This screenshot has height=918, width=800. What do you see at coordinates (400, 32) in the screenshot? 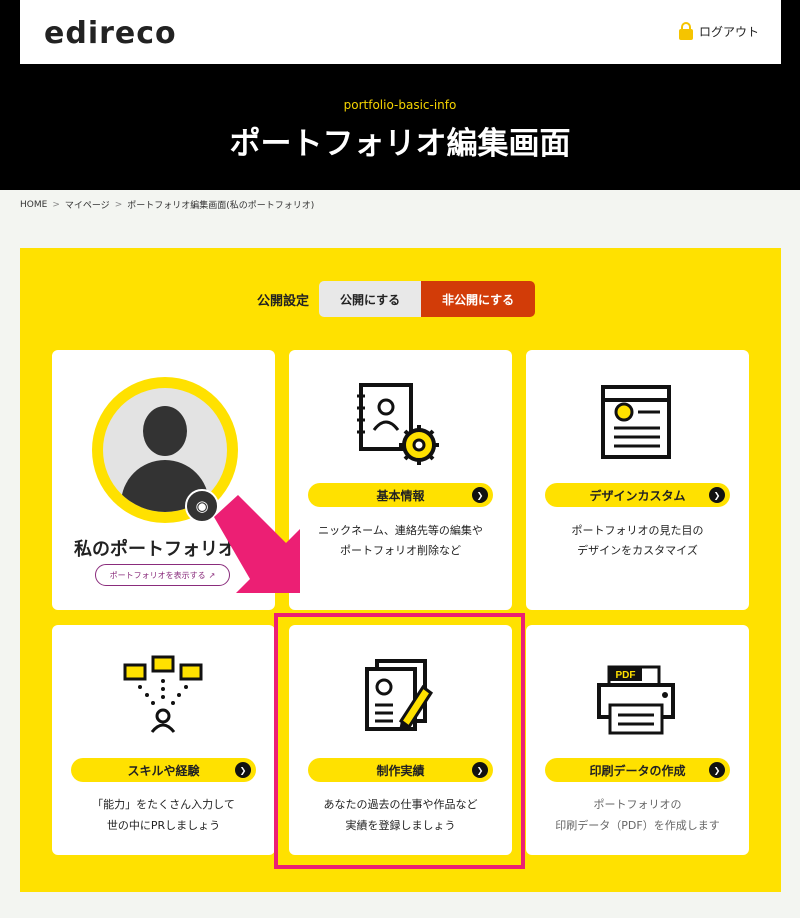
I see `top-bar: edireco ログアウト` at bounding box center [400, 32].